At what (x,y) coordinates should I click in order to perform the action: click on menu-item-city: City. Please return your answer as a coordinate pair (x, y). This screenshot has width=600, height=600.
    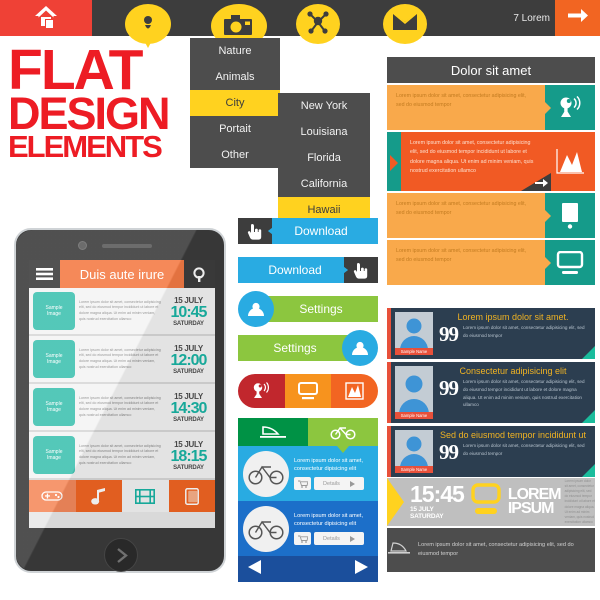
    Looking at the image, I should click on (238, 103).